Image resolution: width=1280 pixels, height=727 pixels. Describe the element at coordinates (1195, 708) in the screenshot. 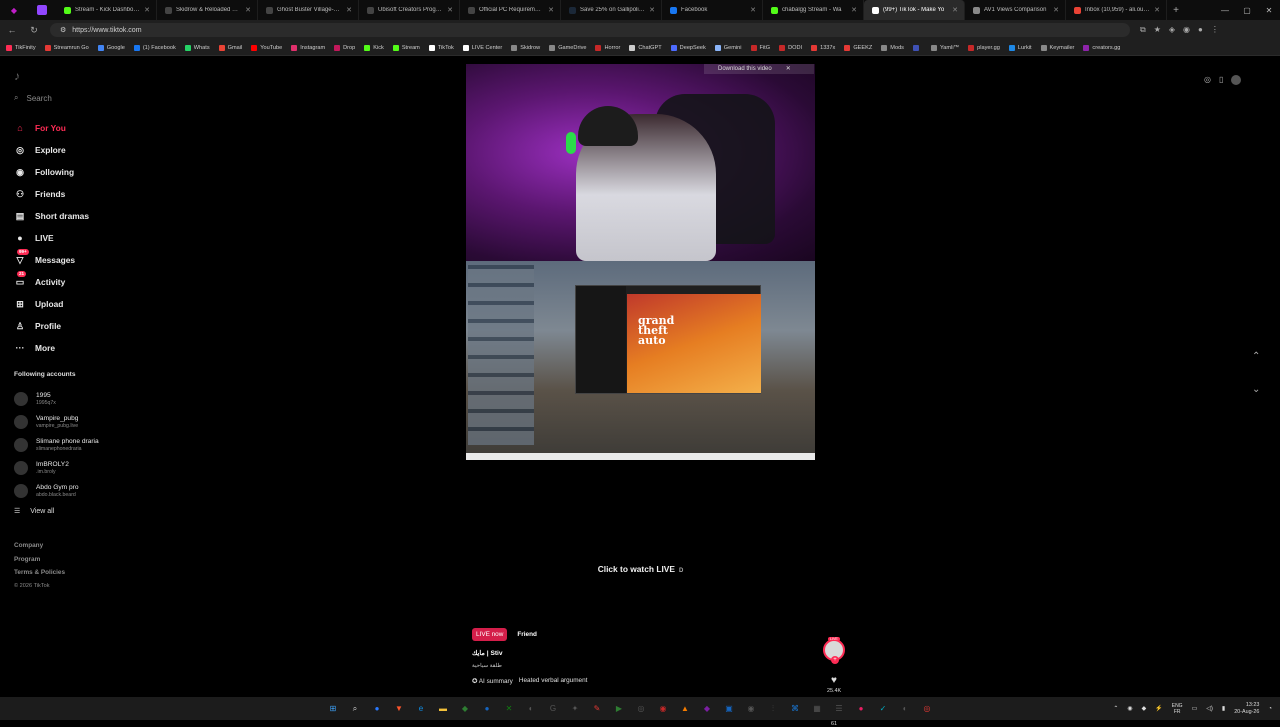

I see `network-icon: ▭` at that location.